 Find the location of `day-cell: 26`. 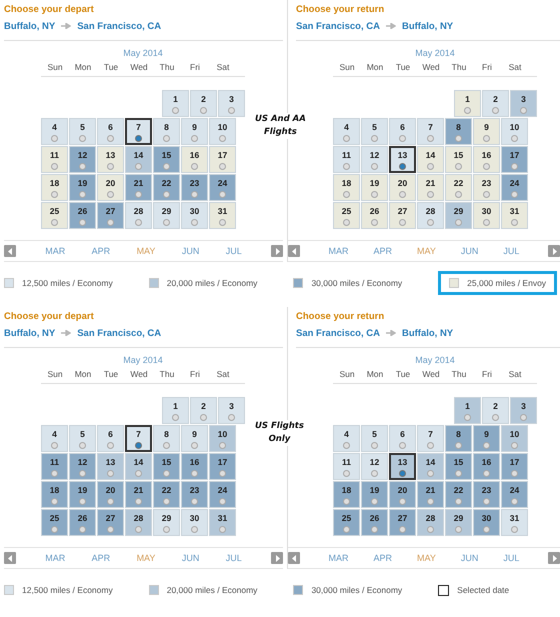

day-cell: 26 is located at coordinates (82, 215).